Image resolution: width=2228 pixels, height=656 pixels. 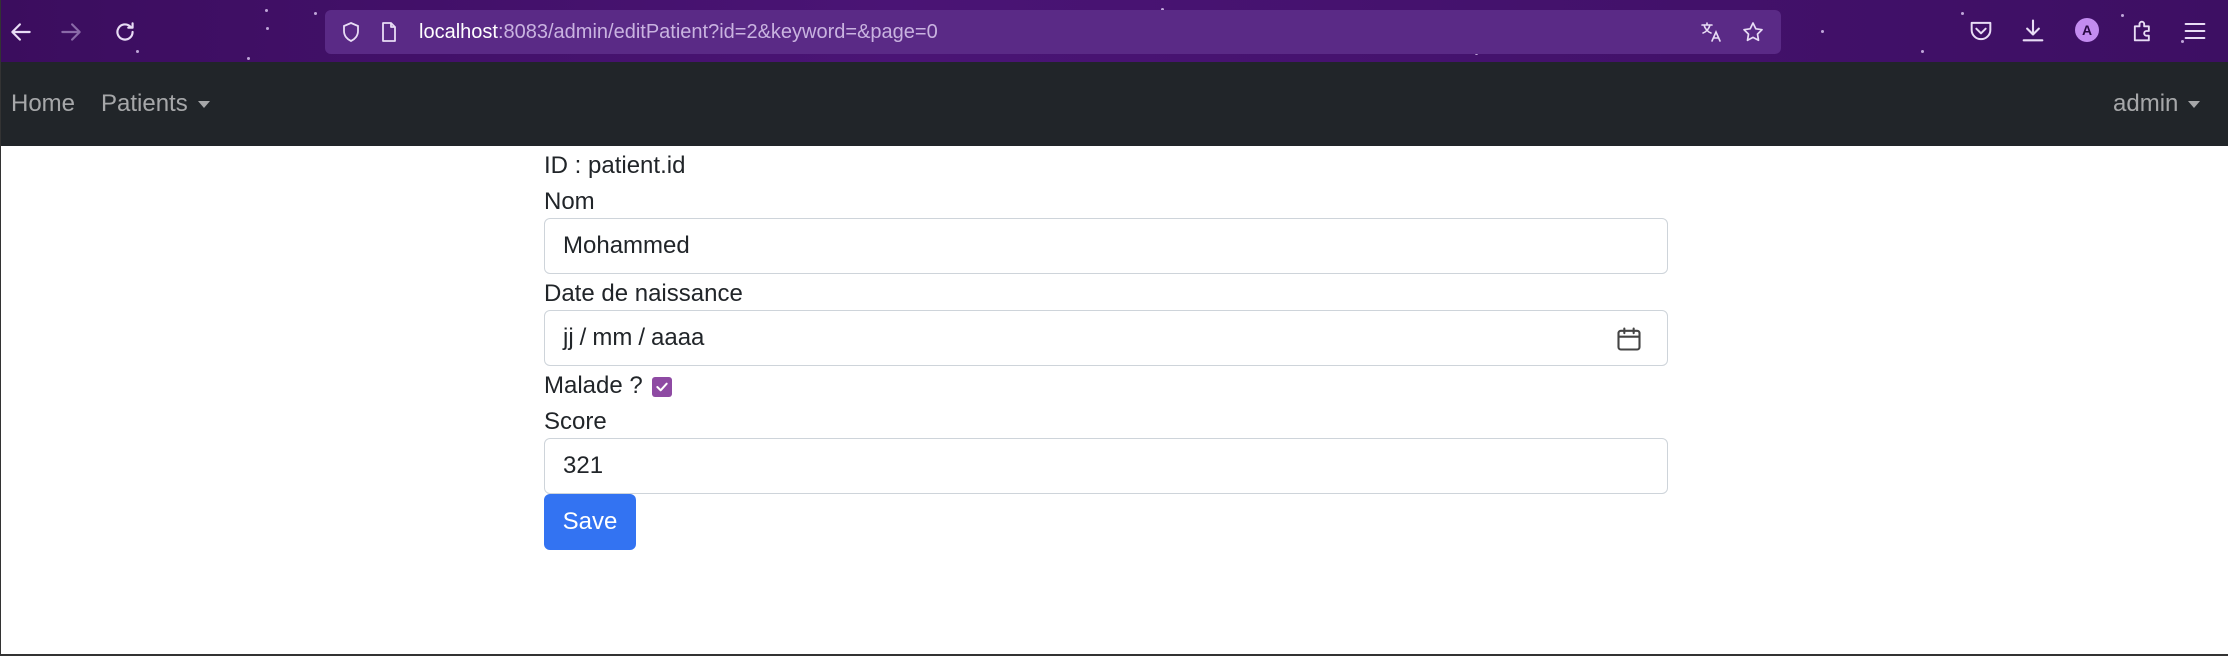 What do you see at coordinates (626, 245) in the screenshot?
I see `nom-value: Mohammed` at bounding box center [626, 245].